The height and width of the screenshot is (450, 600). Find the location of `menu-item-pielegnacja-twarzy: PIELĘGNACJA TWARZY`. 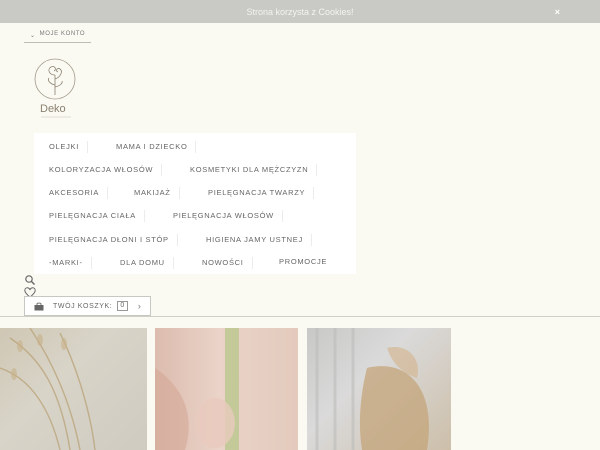

menu-item-pielegnacja-twarzy: PIELĘGNACJA TWARZY is located at coordinates (261, 193).